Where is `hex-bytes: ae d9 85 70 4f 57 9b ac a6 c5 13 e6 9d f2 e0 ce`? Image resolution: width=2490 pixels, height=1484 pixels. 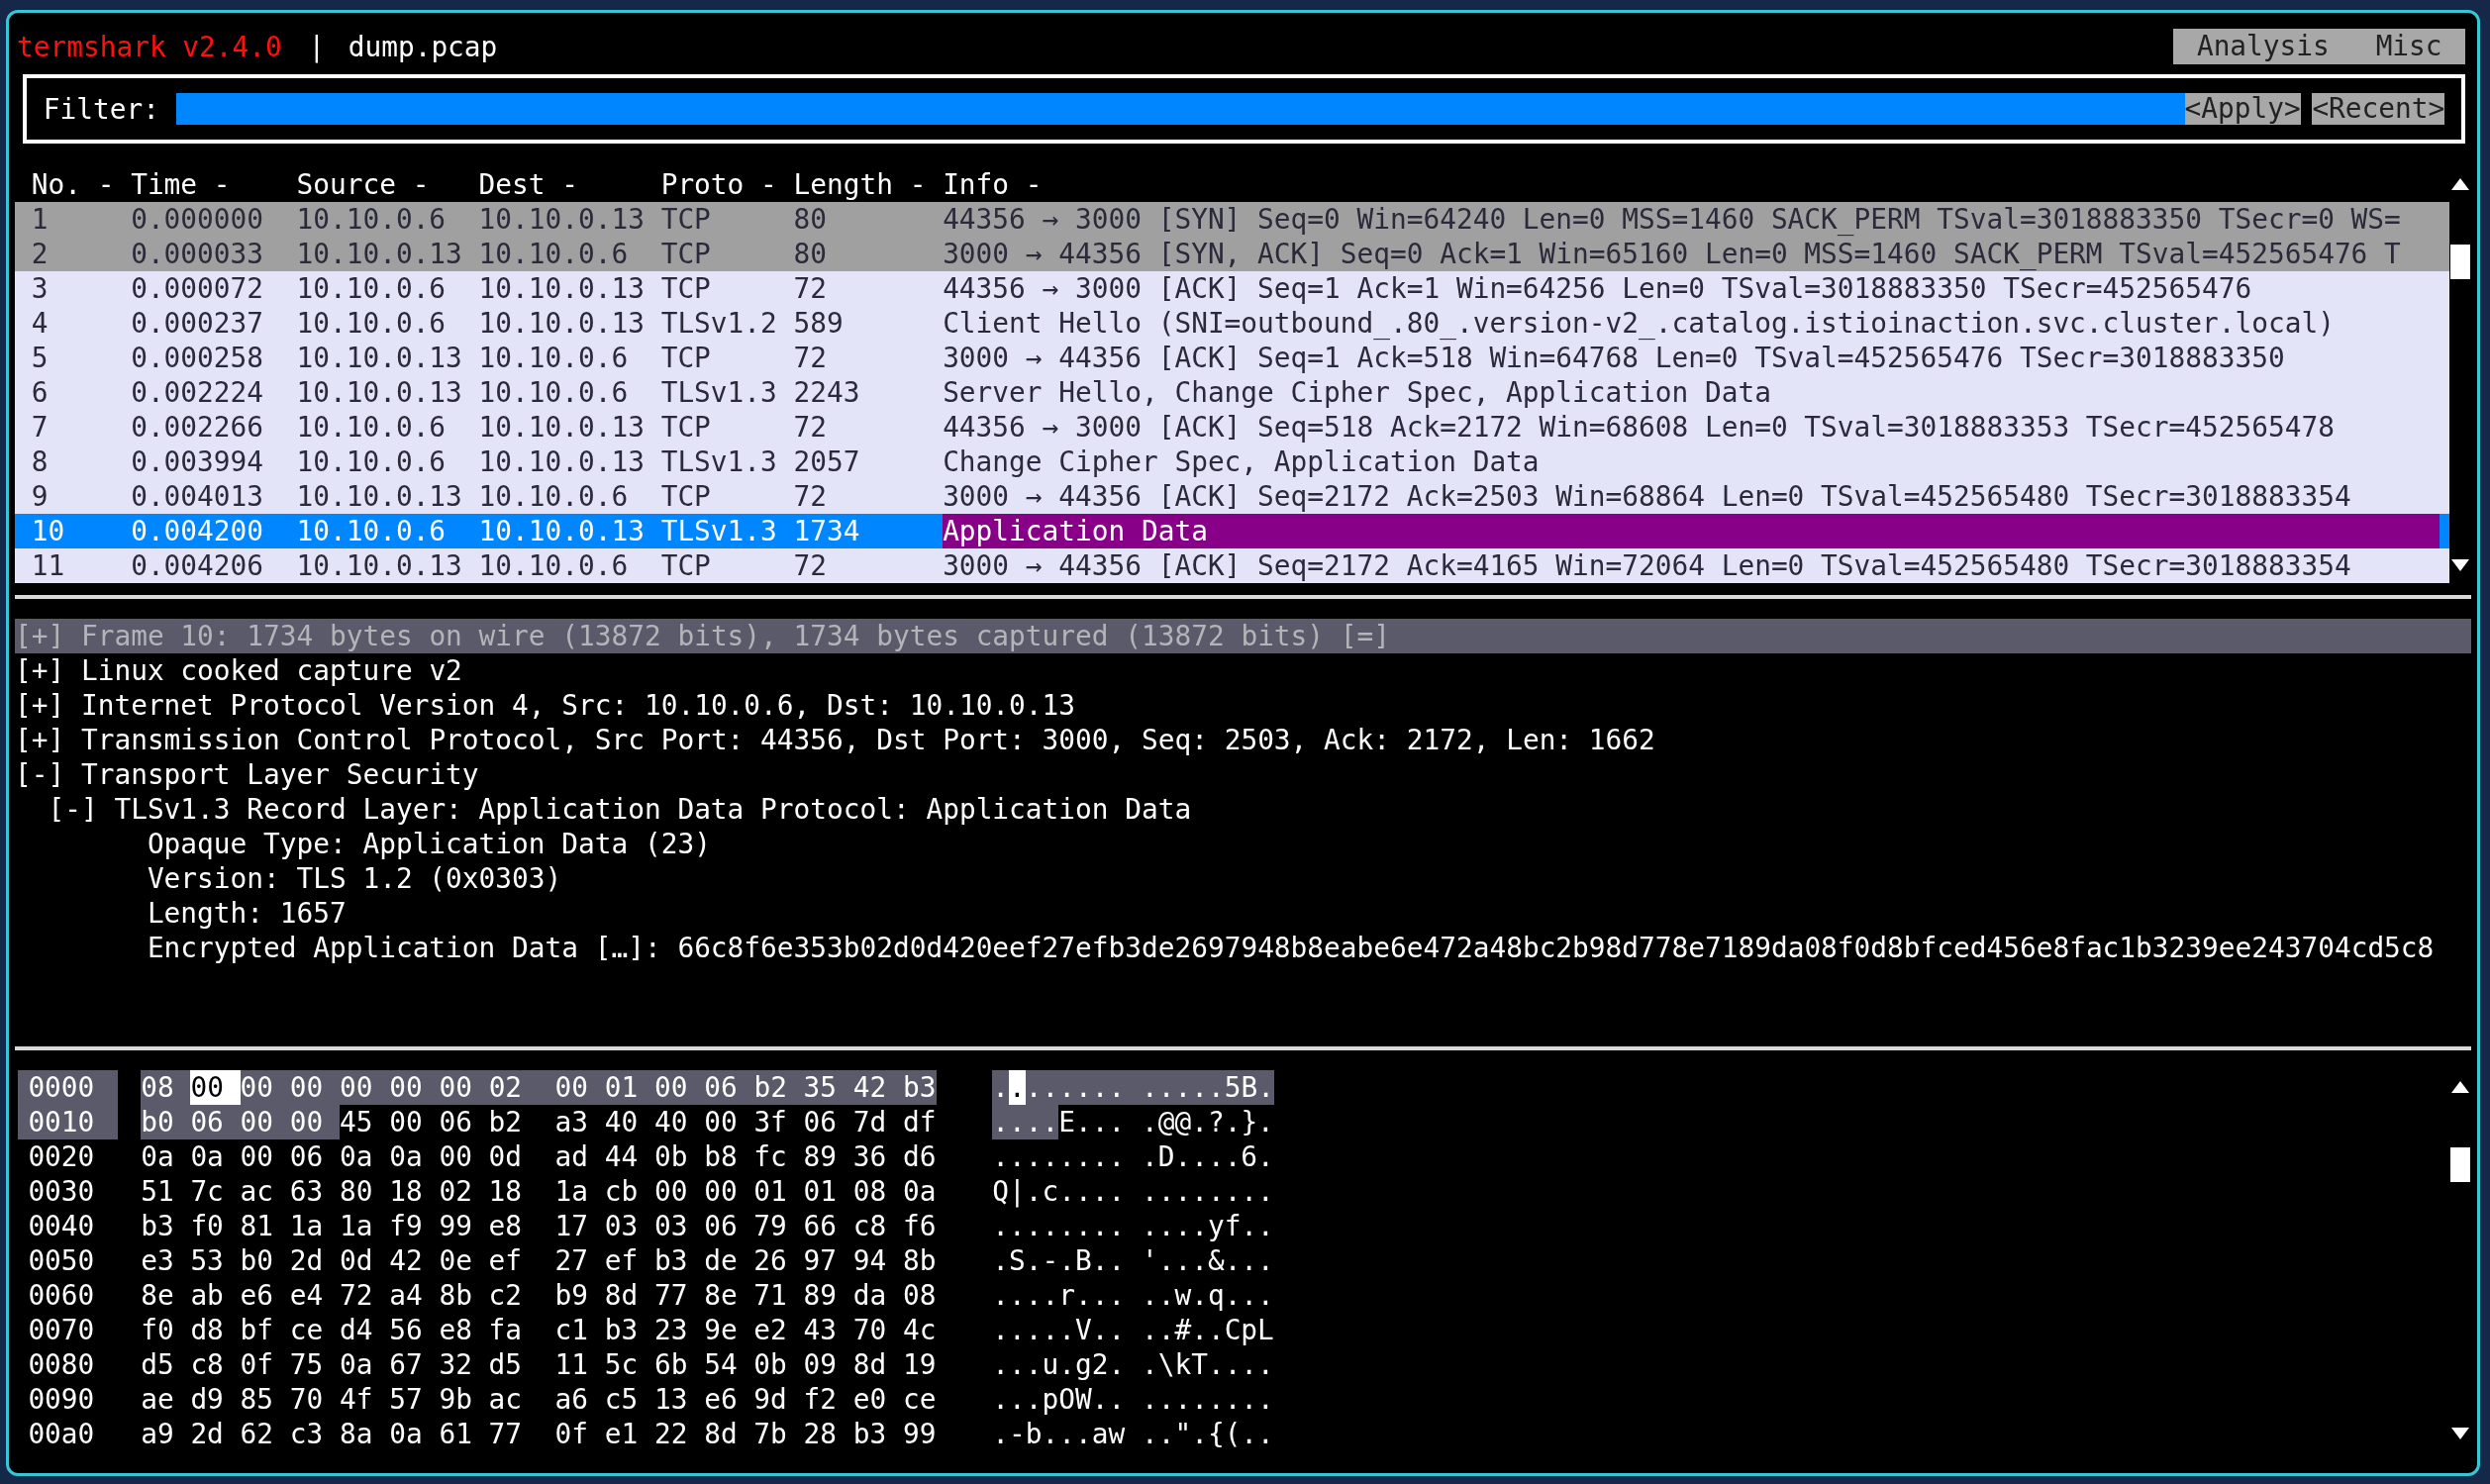 hex-bytes: ae d9 85 70 4f 57 9b ac a6 c5 13 e6 9d f2 e0 ce is located at coordinates (539, 1399).